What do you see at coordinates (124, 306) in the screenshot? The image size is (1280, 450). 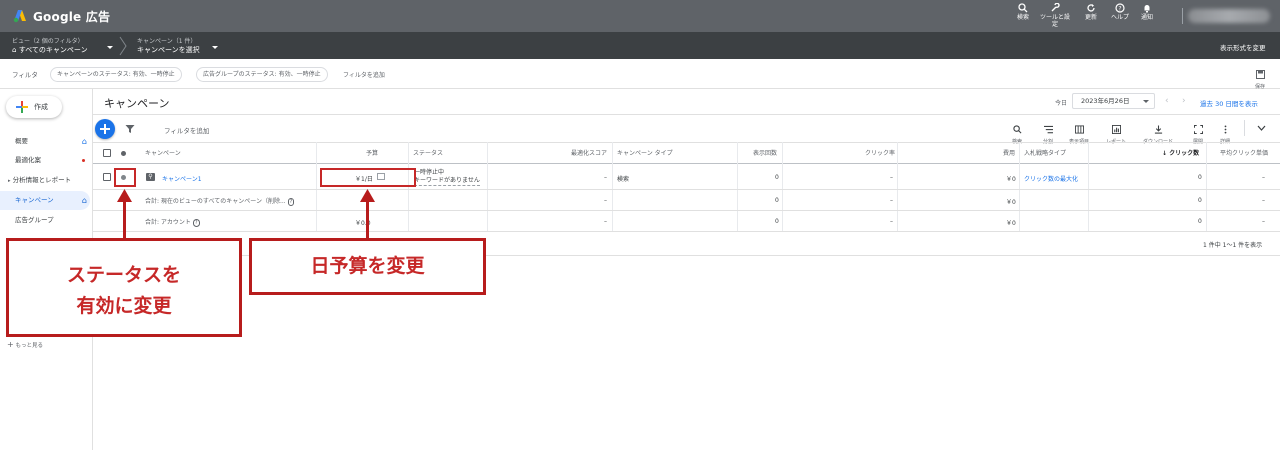 I see `annotation-text: 有効に変更` at bounding box center [124, 306].